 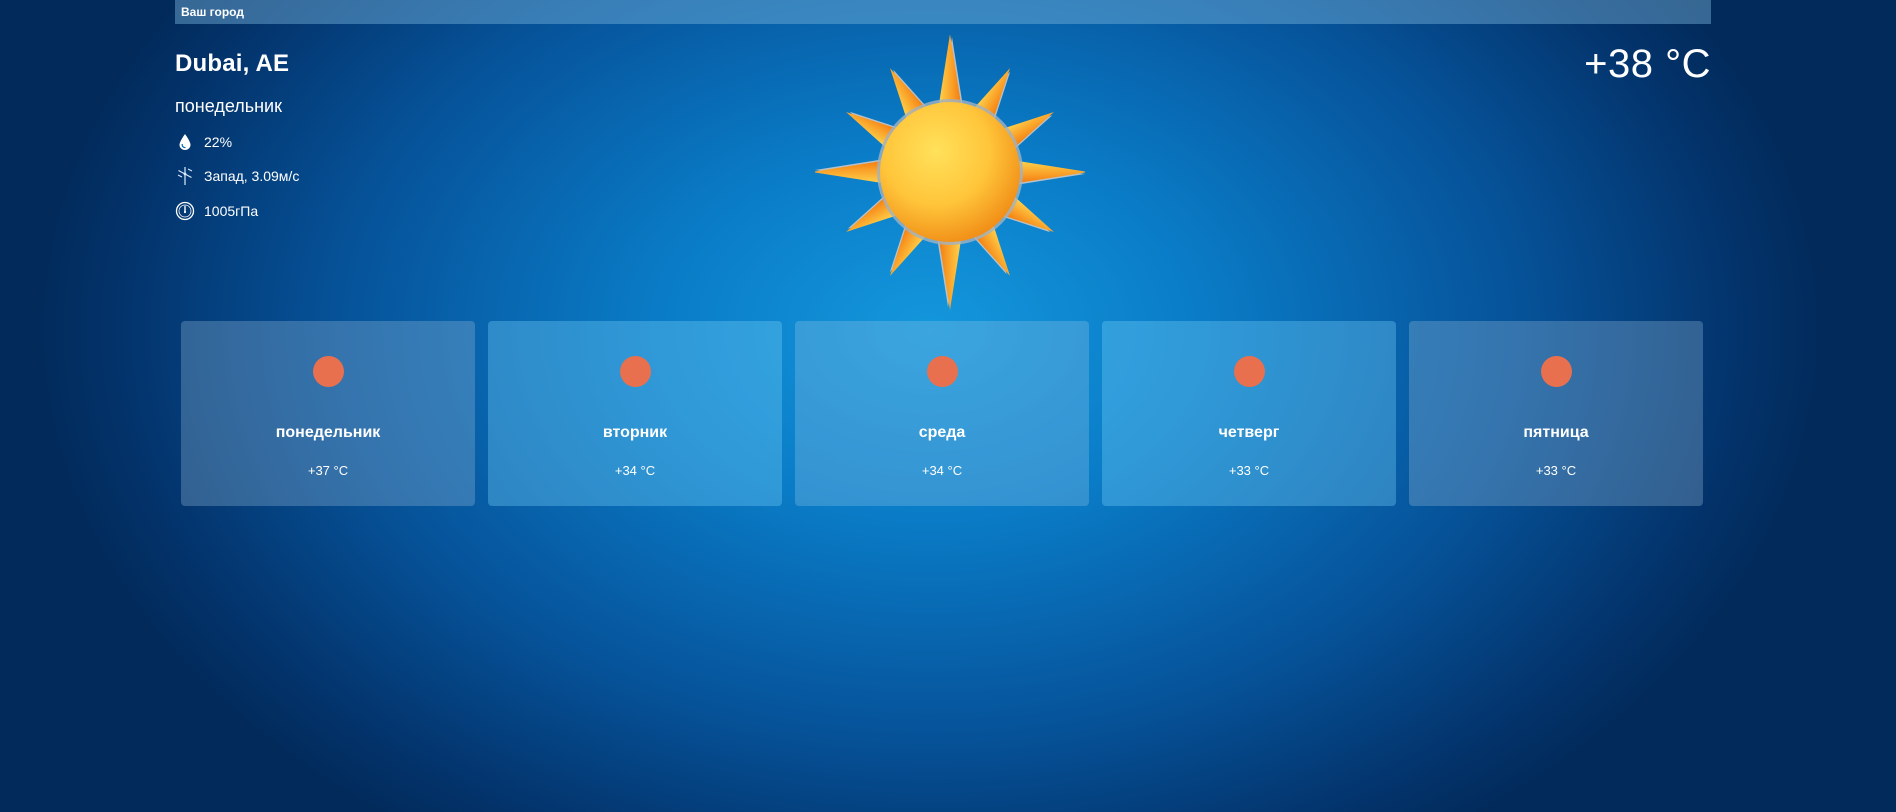 What do you see at coordinates (218, 142) in the screenshot?
I see `humidity-value: 22%` at bounding box center [218, 142].